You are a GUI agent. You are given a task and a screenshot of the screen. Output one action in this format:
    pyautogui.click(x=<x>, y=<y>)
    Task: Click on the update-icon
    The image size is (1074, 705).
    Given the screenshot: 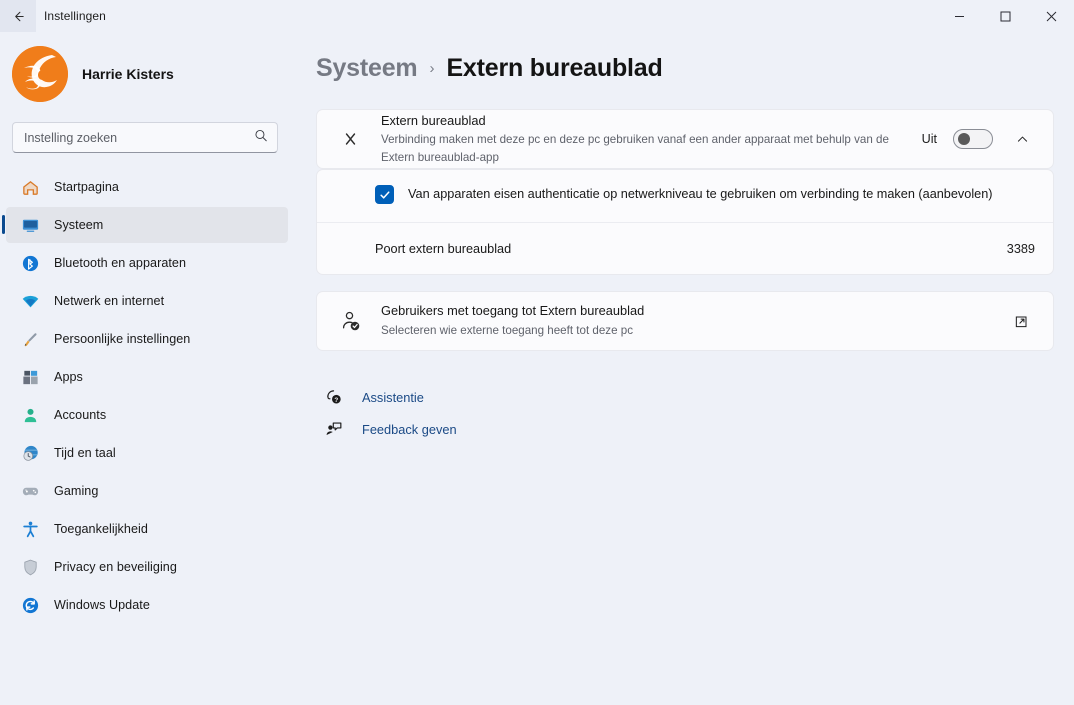 What is the action you would take?
    pyautogui.click(x=30, y=605)
    